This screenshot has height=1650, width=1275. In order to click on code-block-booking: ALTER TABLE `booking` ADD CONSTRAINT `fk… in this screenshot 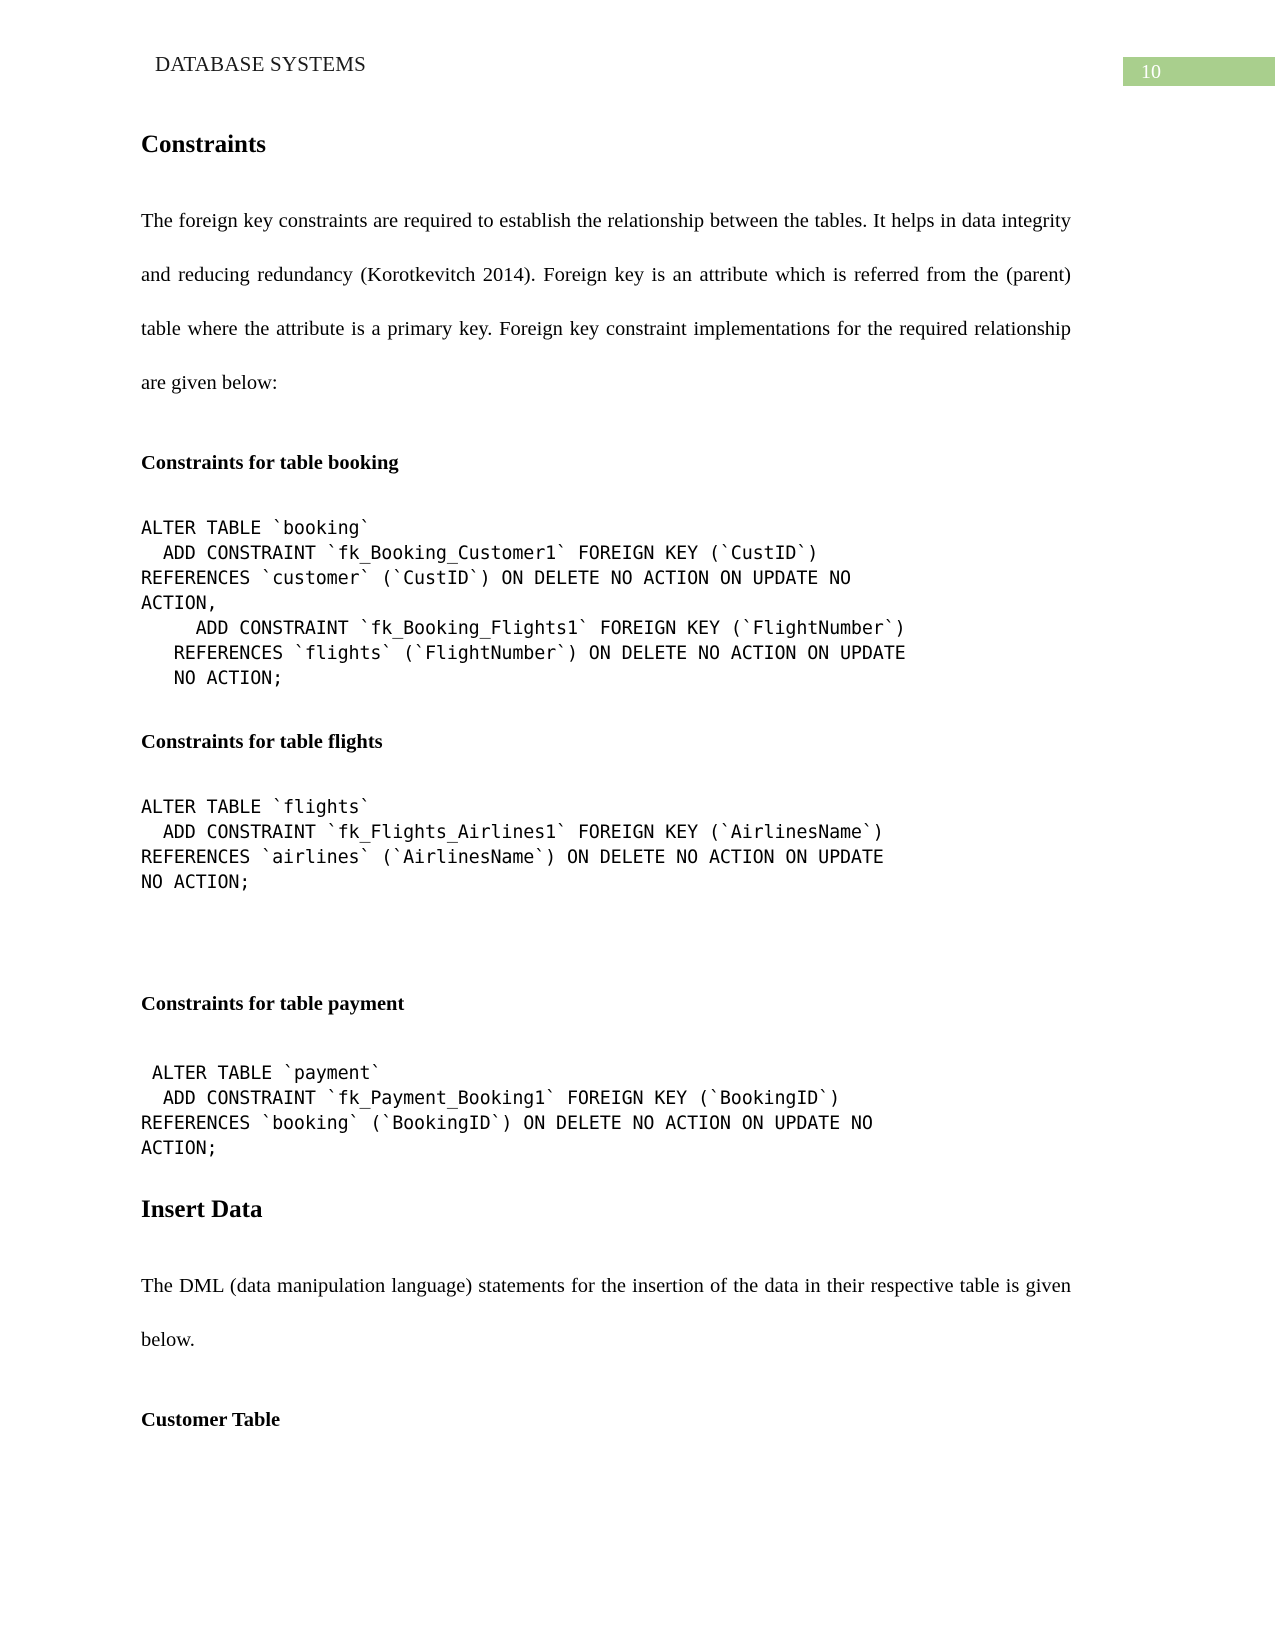, I will do `click(523, 603)`.